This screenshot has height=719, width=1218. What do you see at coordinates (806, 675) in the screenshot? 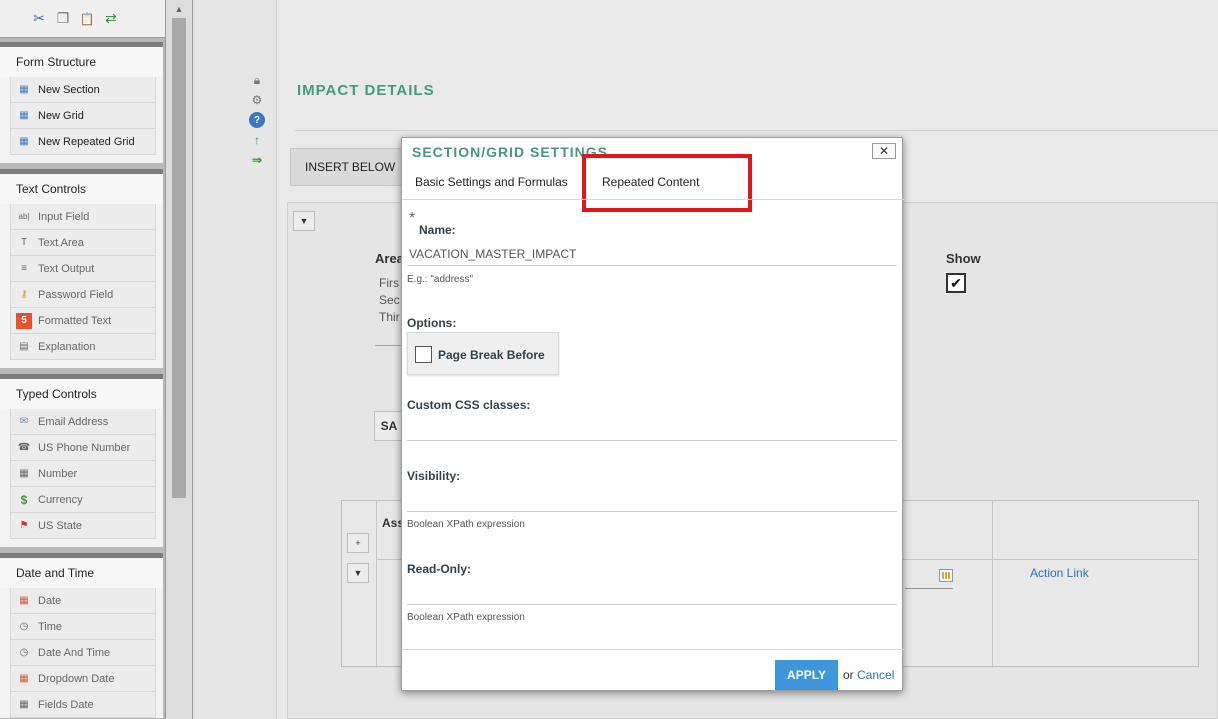
I see `apply-button: APPLY` at bounding box center [806, 675].